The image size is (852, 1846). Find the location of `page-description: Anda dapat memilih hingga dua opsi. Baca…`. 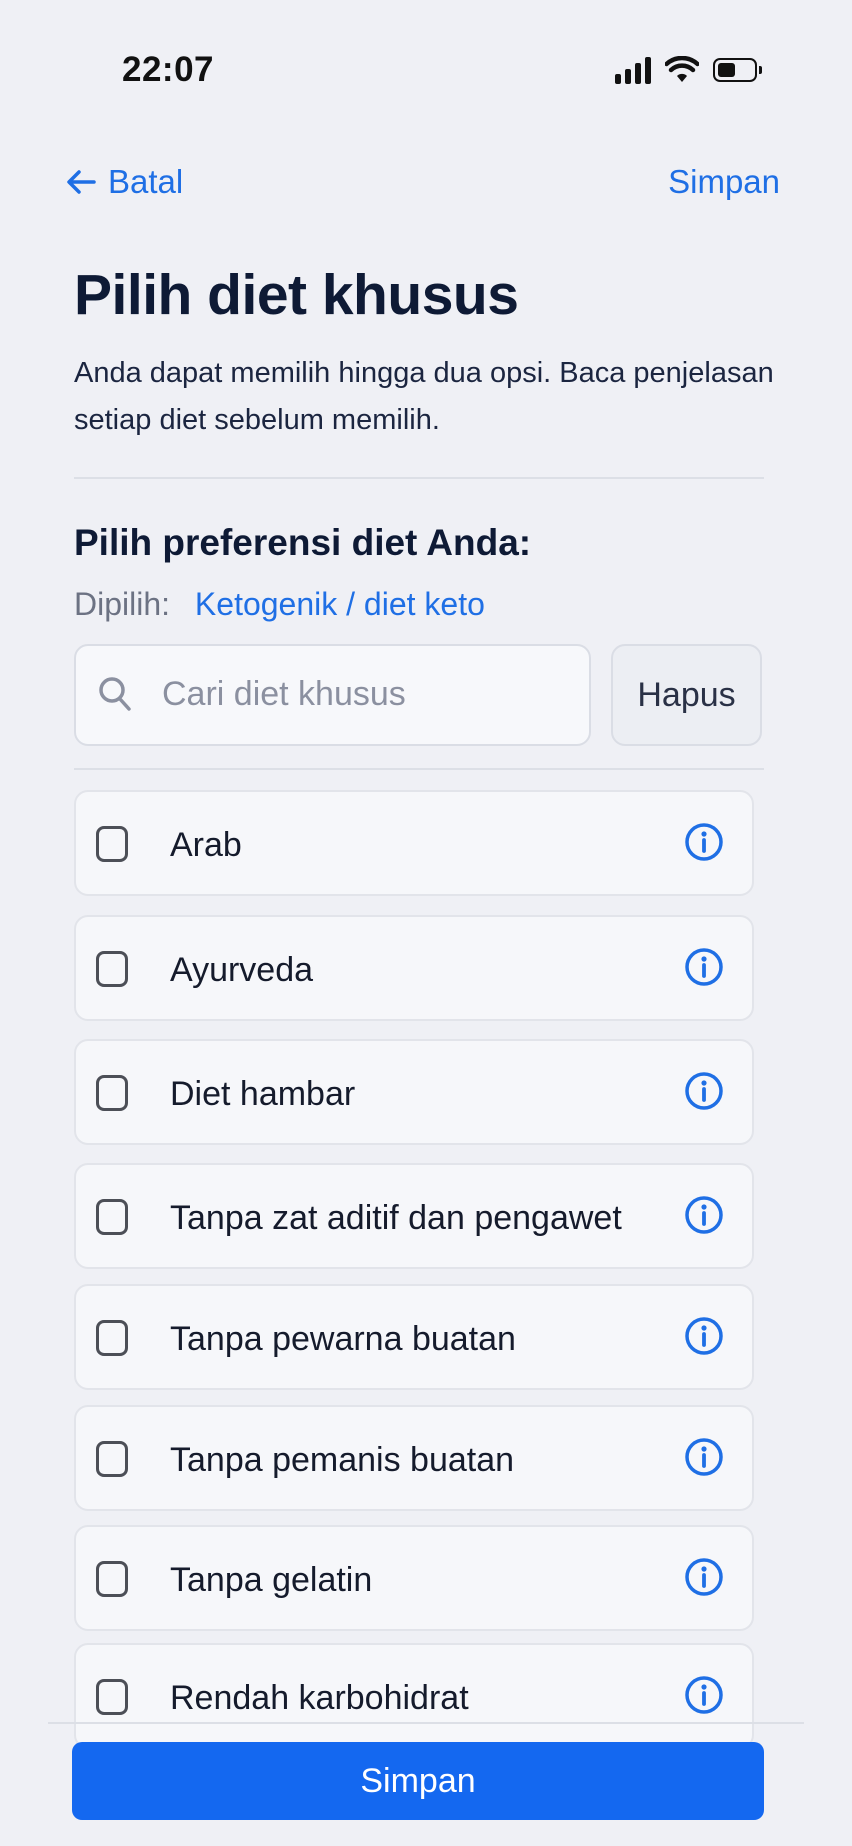

page-description: Anda dapat memilih hingga dua opsi. Baca… is located at coordinates (424, 396).